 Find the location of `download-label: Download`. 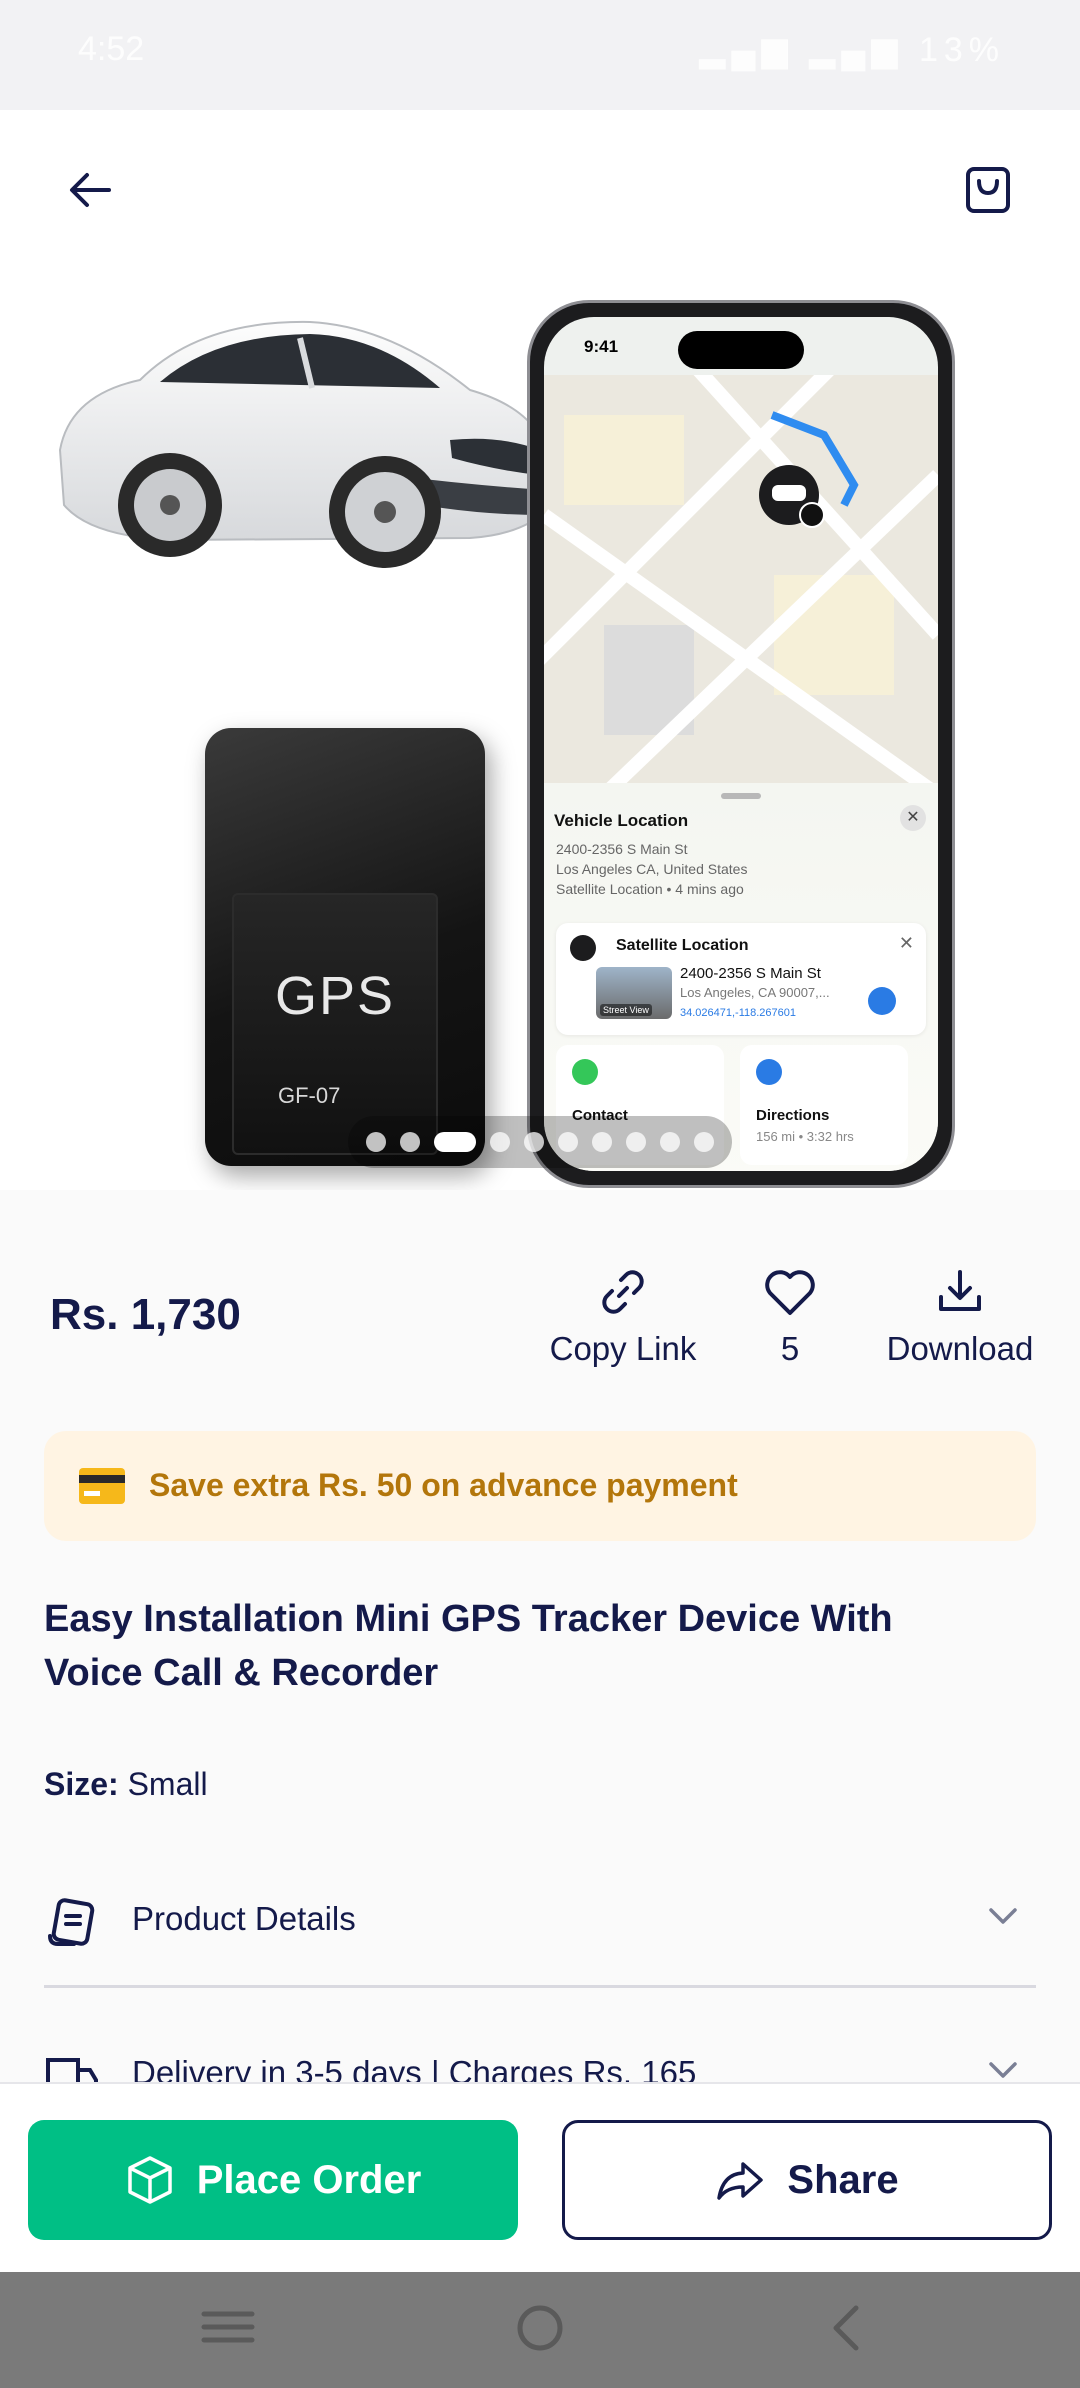

download-label: Download is located at coordinates (960, 1348).